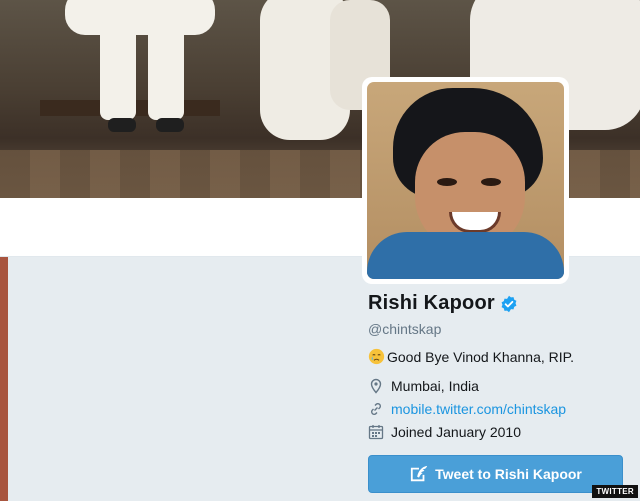  Describe the element at coordinates (376, 356) in the screenshot. I see `crying-face-emoji-icon` at that location.